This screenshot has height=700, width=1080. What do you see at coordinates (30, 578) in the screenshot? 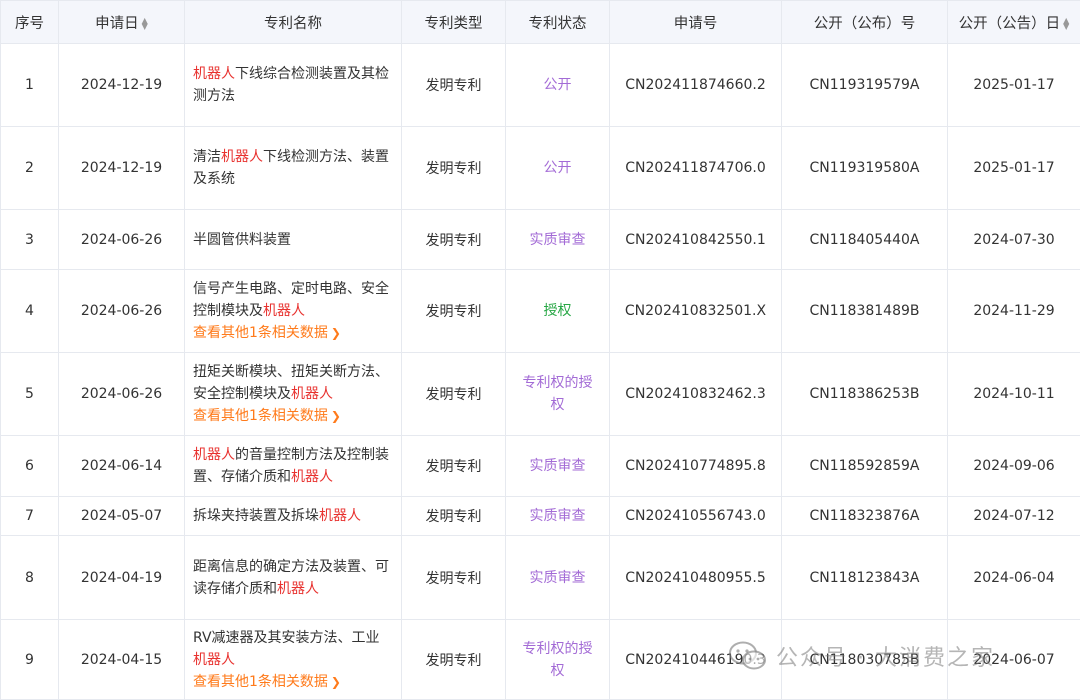
I see `cell-index: 8` at bounding box center [30, 578].